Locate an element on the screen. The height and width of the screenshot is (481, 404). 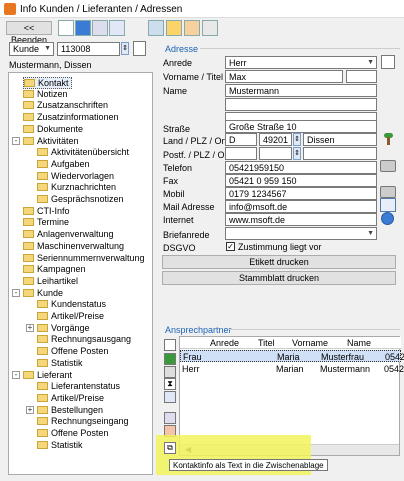
back-button: << Beenden is located at coordinates (29, 33).